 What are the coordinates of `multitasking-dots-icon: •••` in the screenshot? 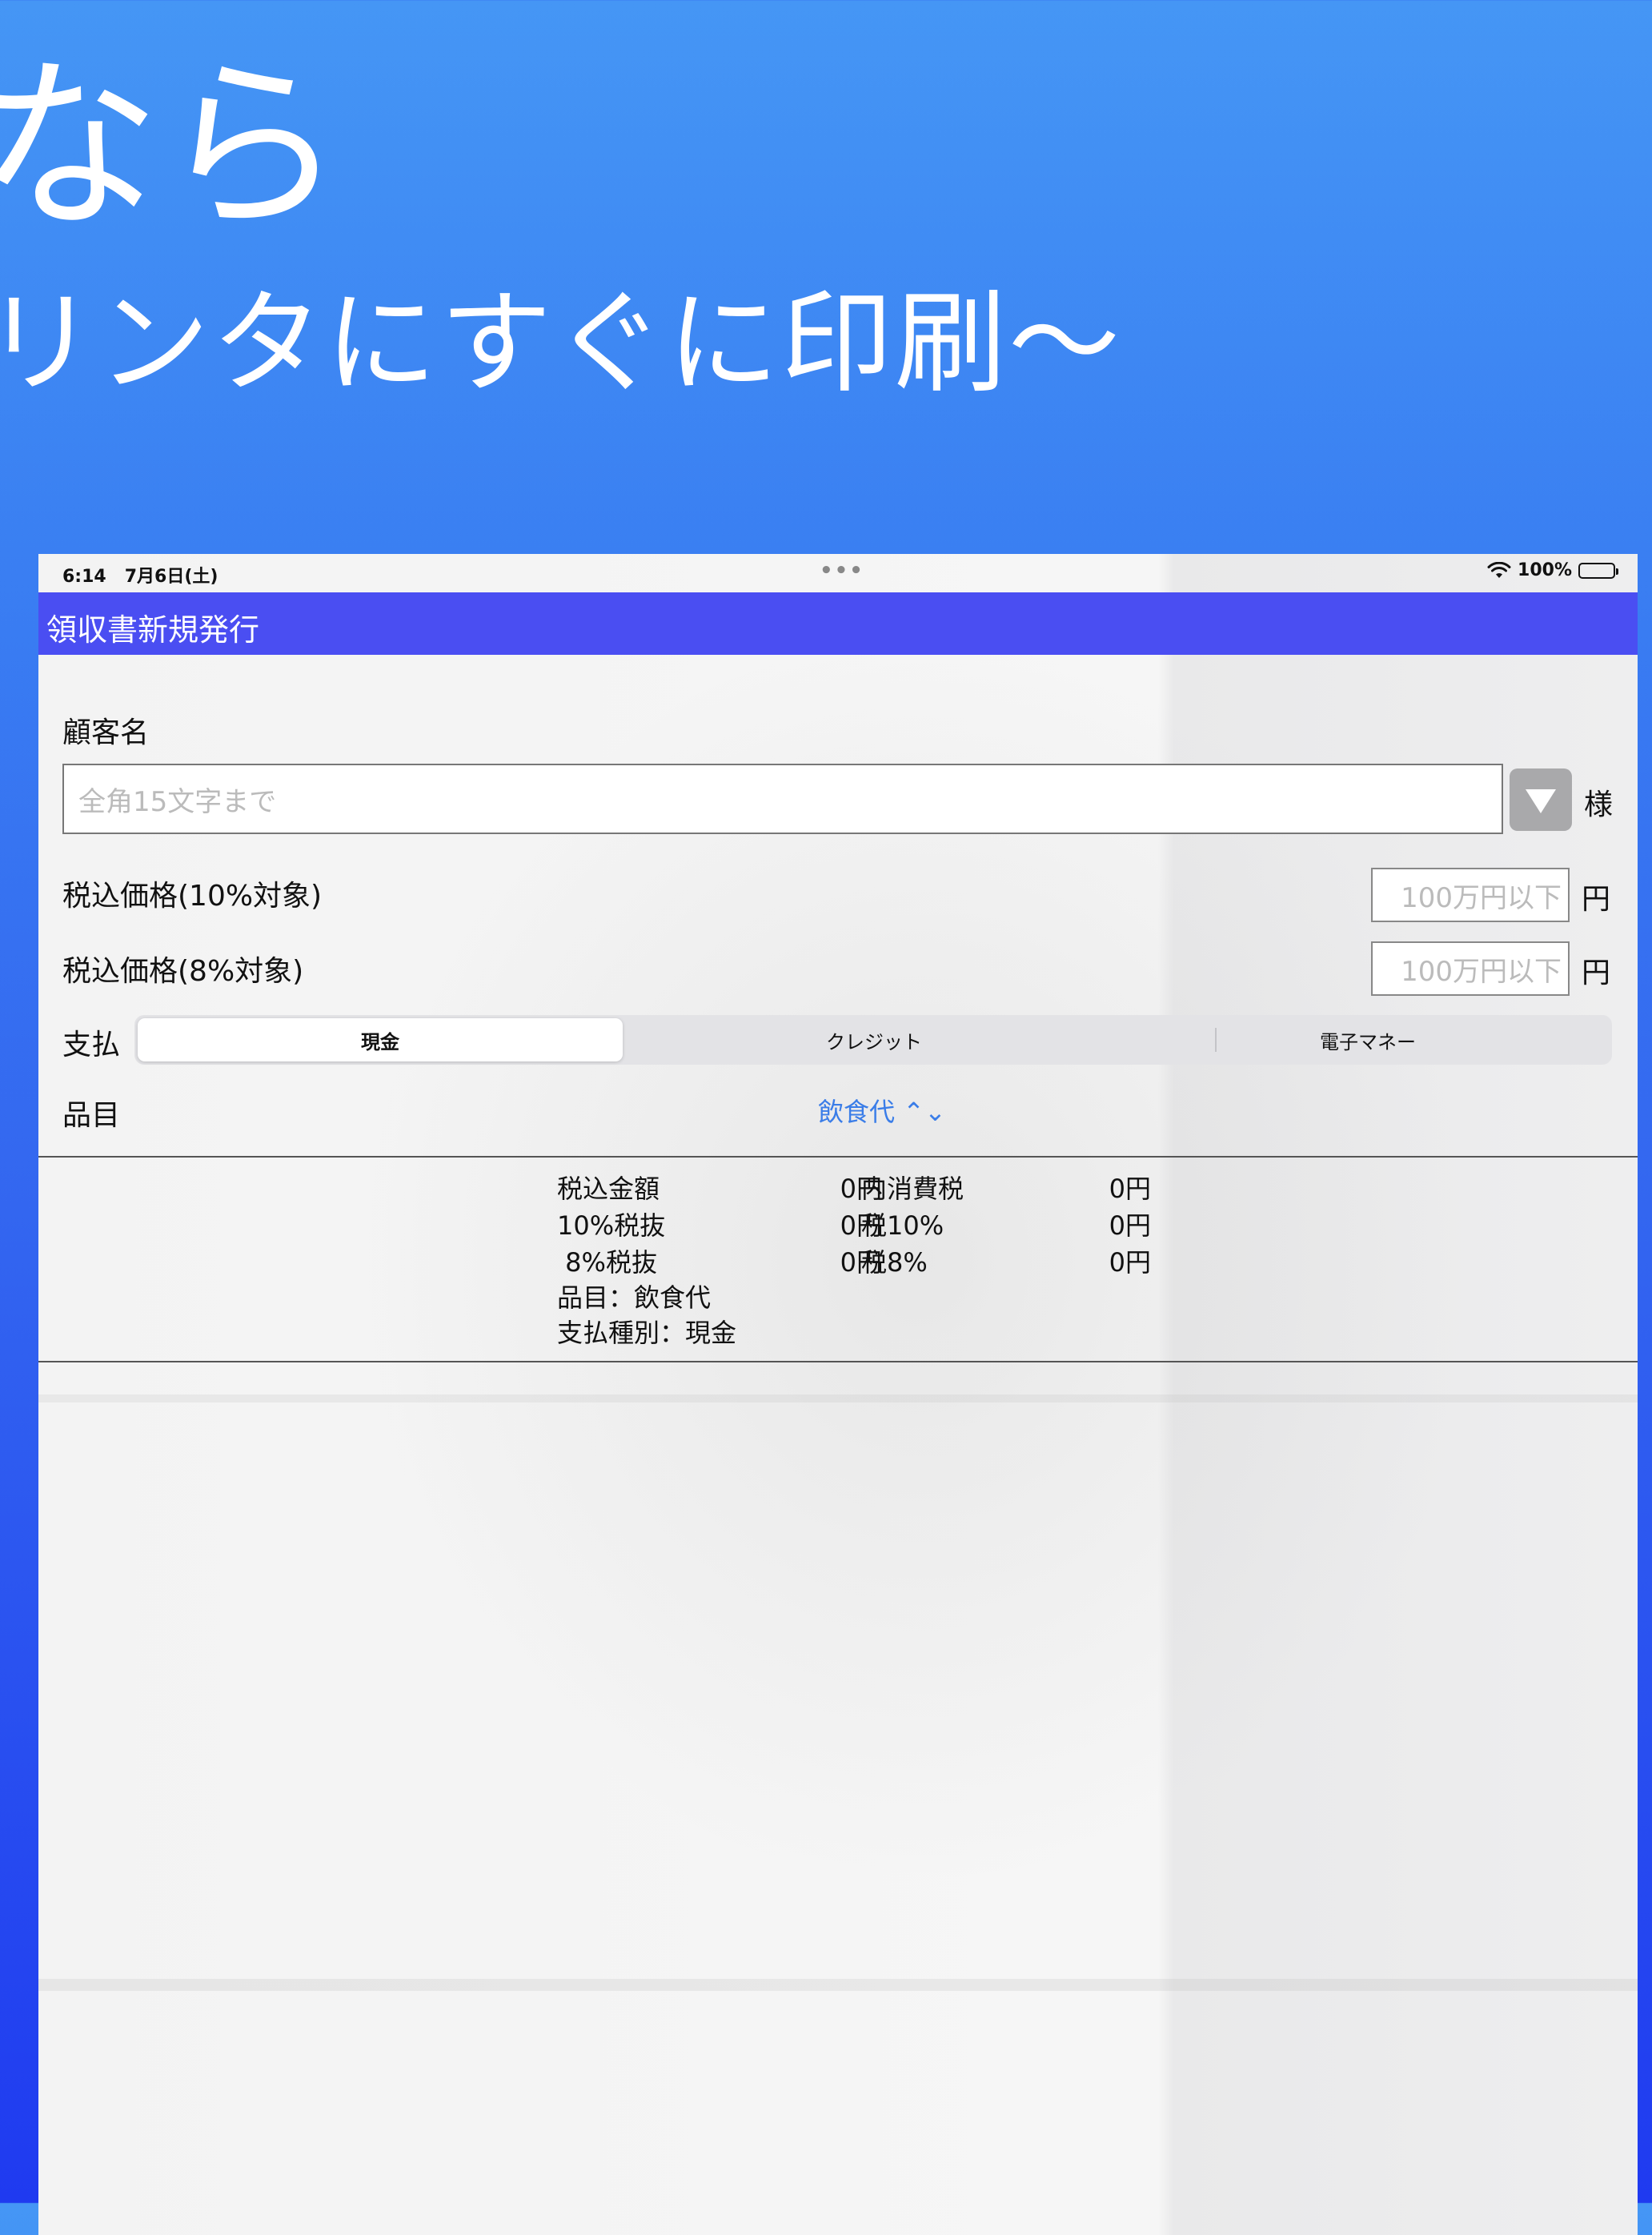 It's located at (842, 571).